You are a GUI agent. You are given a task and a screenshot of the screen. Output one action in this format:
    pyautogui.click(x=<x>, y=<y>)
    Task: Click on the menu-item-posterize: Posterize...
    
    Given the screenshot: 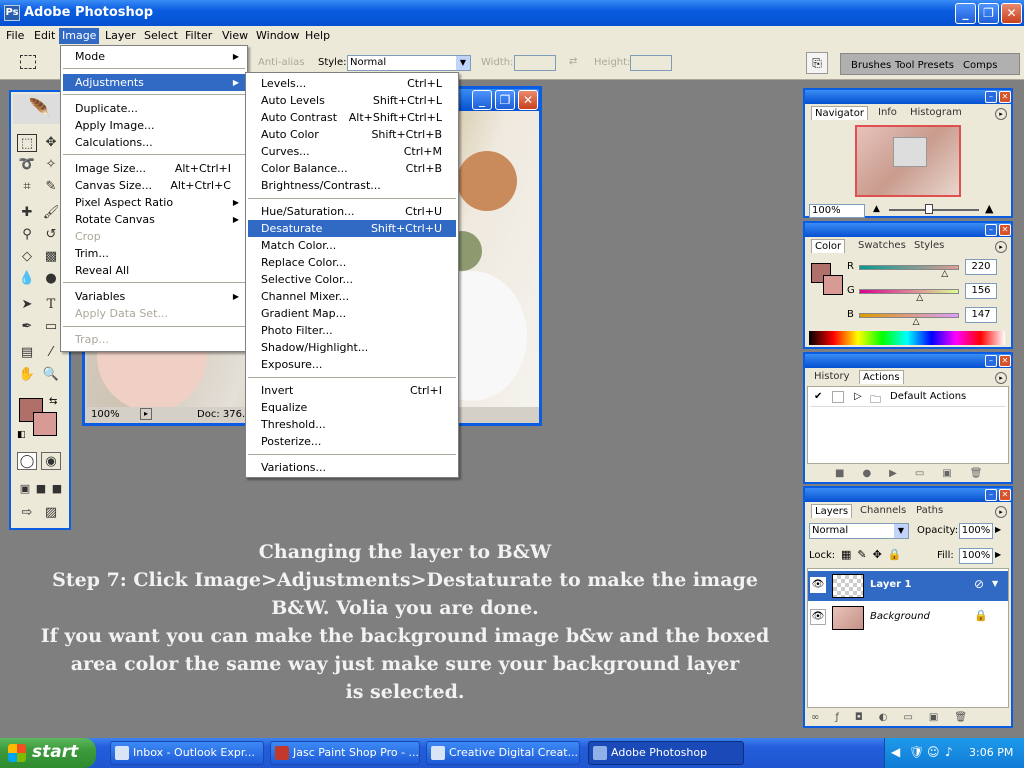 What is the action you would take?
    pyautogui.click(x=352, y=441)
    